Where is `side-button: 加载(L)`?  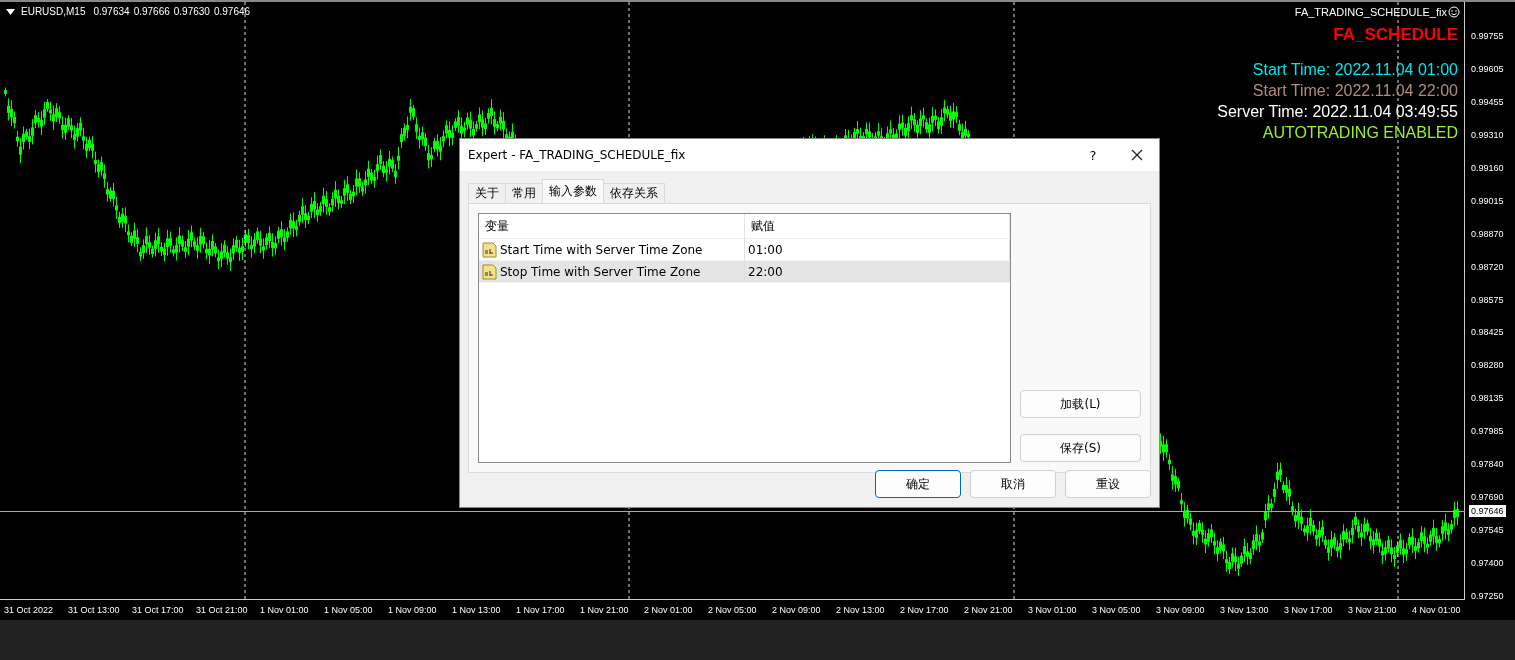
side-button: 加载(L) is located at coordinates (1080, 404).